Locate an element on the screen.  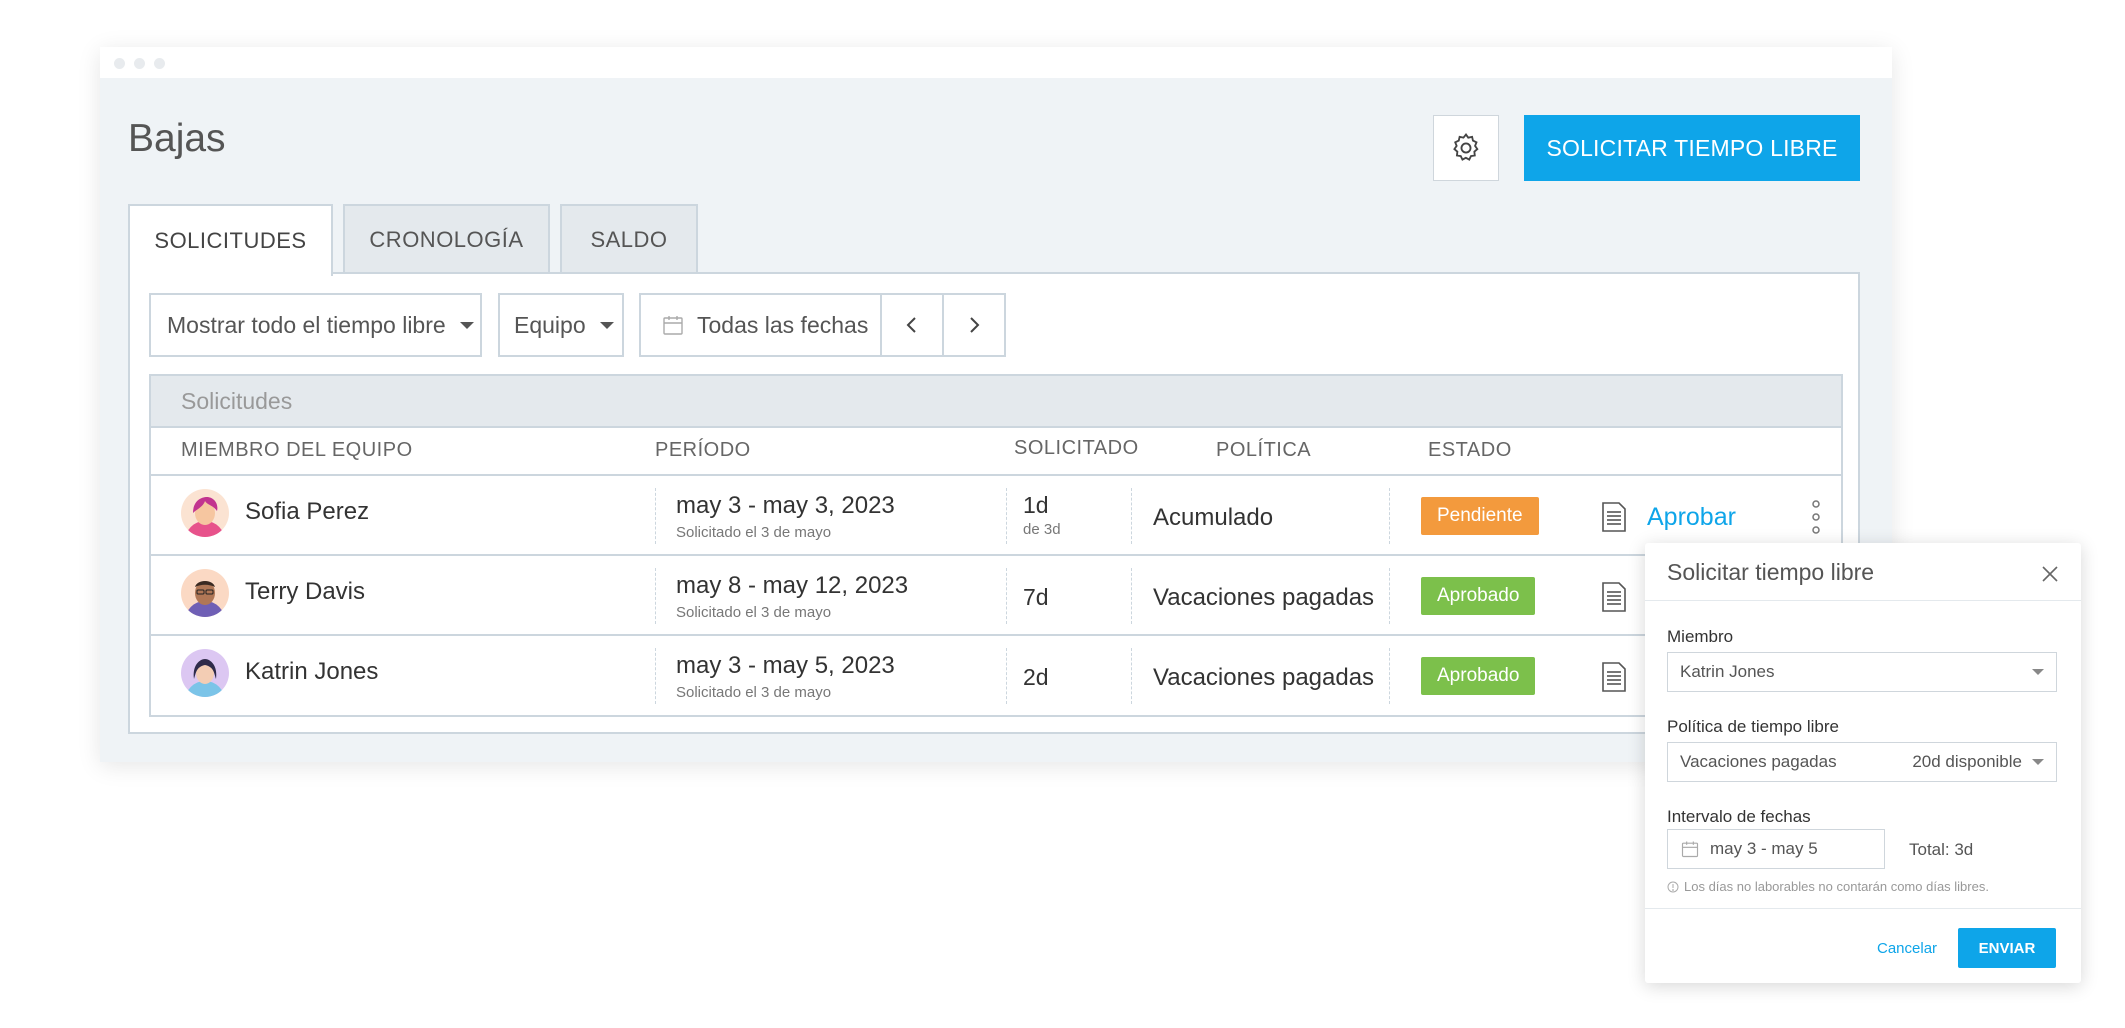
window-titlebar is located at coordinates (996, 62).